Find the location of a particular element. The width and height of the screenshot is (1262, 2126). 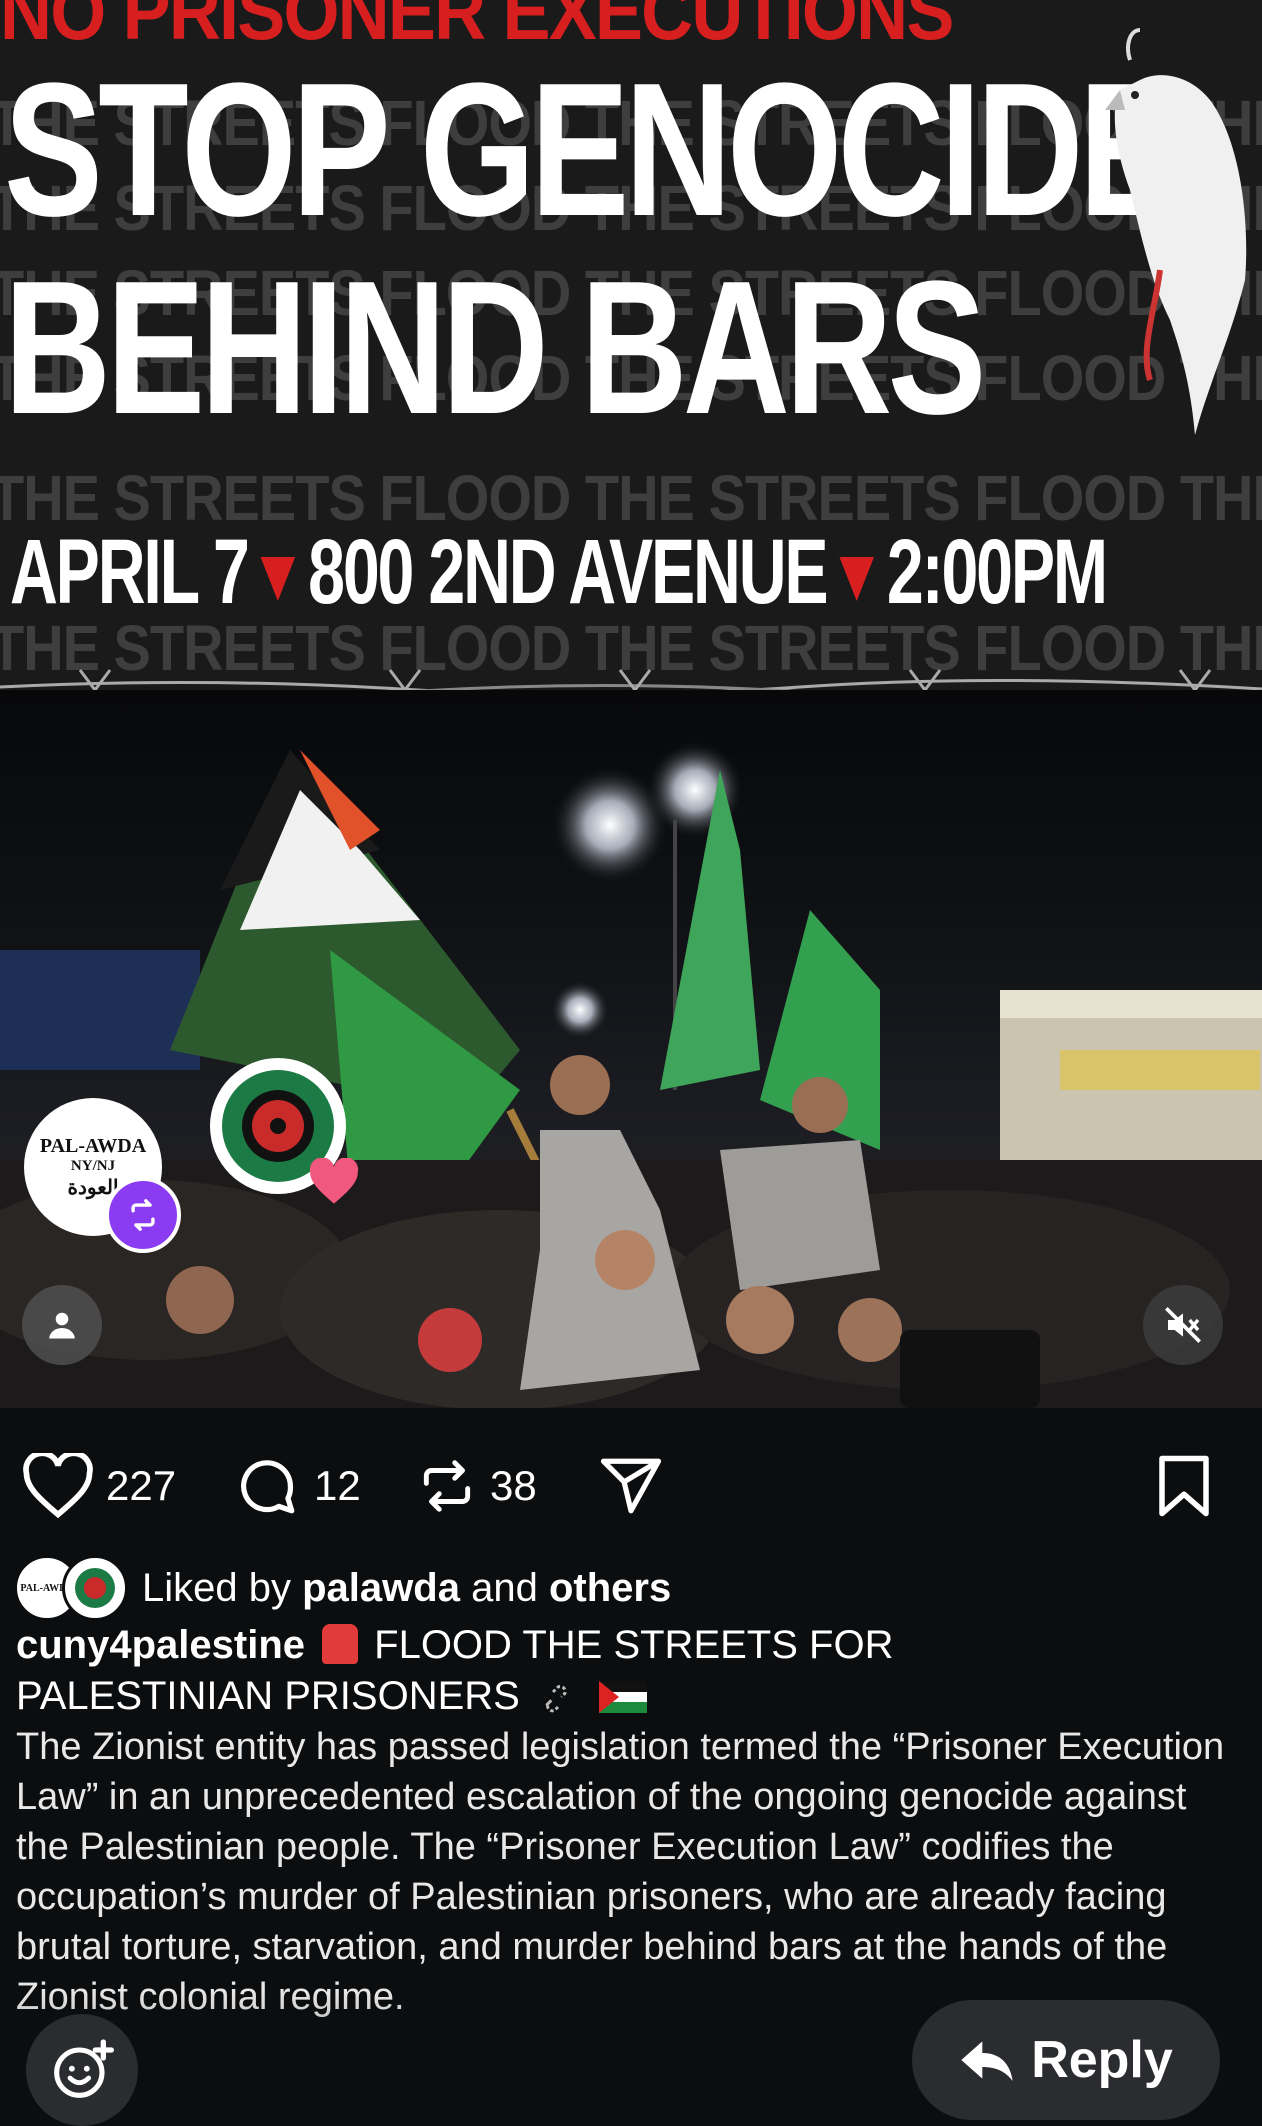

like-button: 227 is located at coordinates (99, 1486).